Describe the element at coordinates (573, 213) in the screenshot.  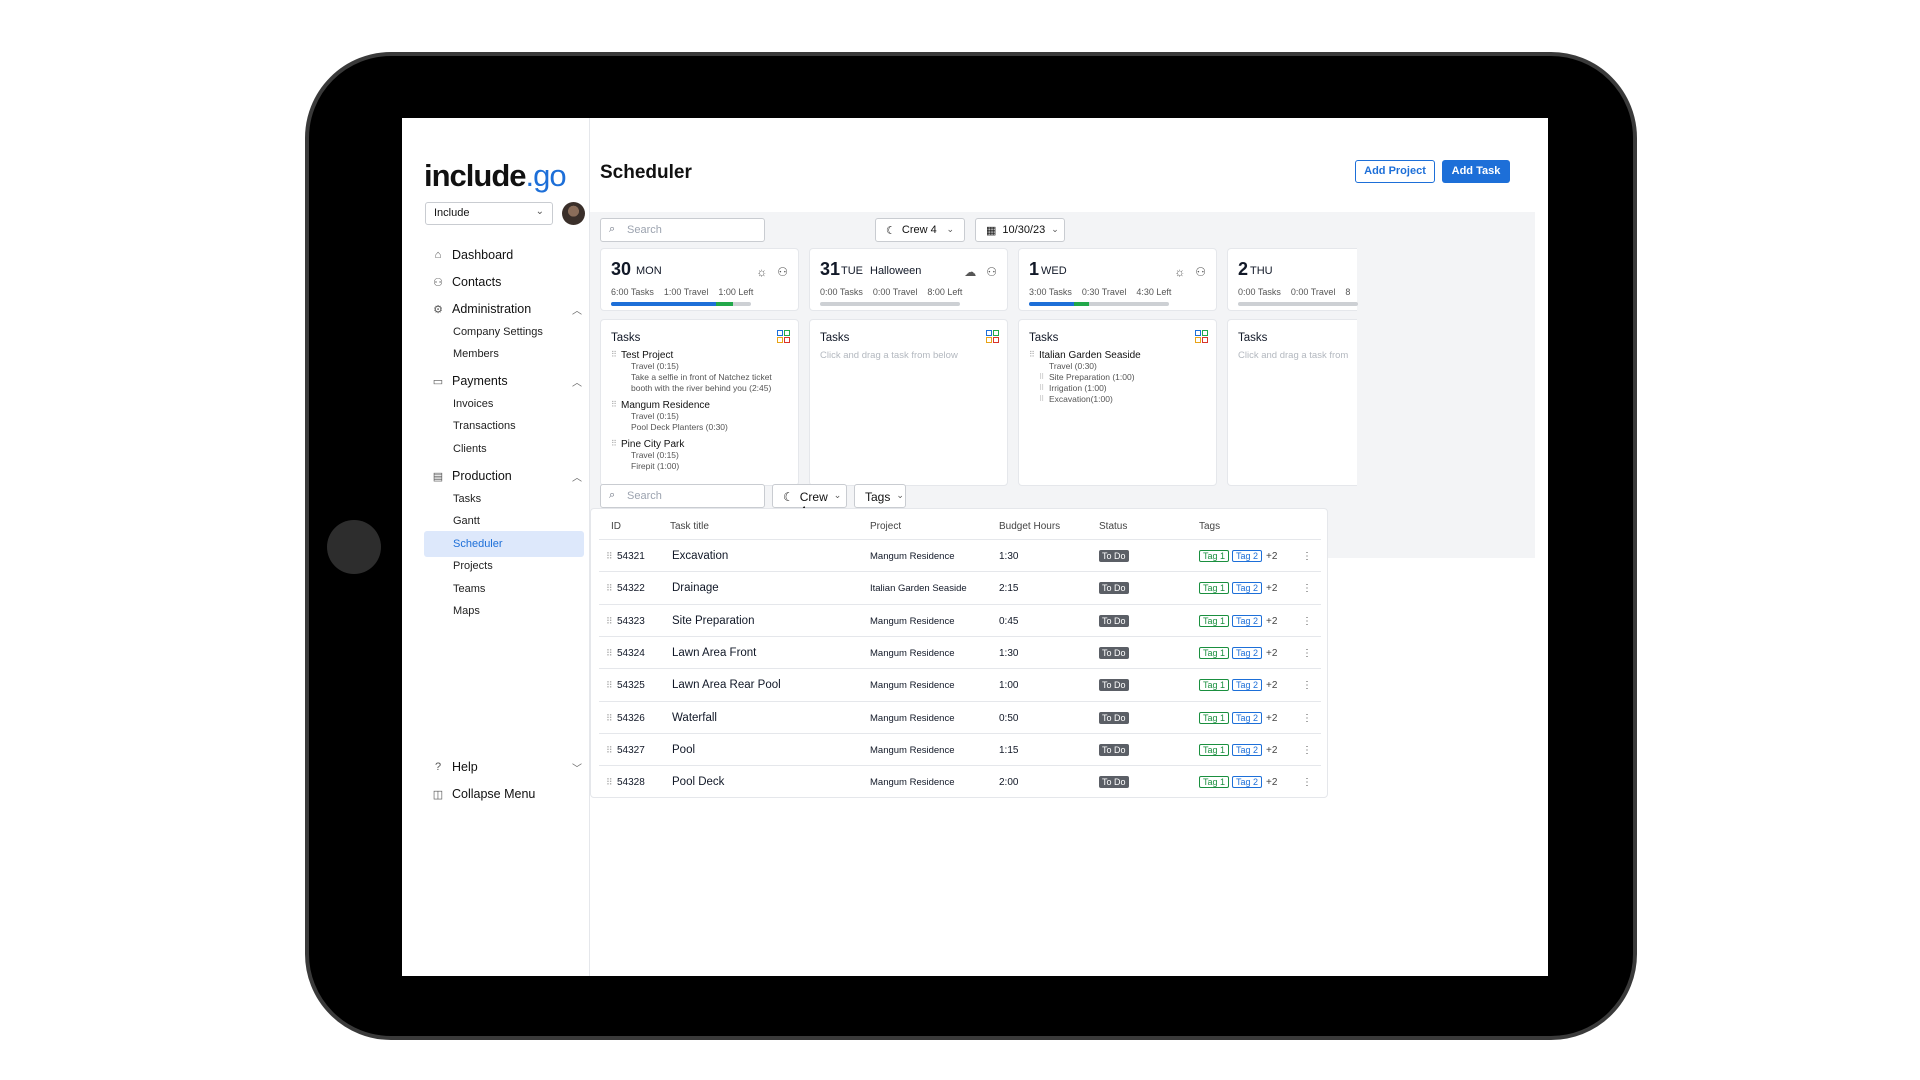
I see `avatar` at that location.